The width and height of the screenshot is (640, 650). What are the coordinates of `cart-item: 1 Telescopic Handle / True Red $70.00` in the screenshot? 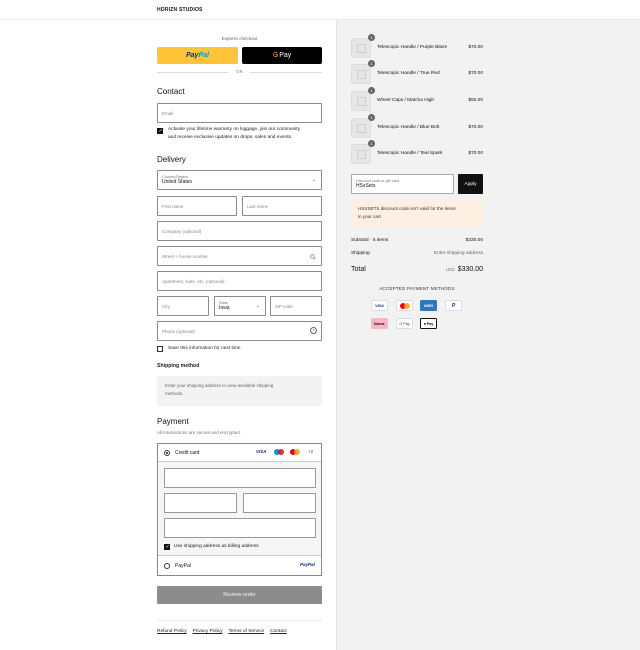 It's located at (417, 72).